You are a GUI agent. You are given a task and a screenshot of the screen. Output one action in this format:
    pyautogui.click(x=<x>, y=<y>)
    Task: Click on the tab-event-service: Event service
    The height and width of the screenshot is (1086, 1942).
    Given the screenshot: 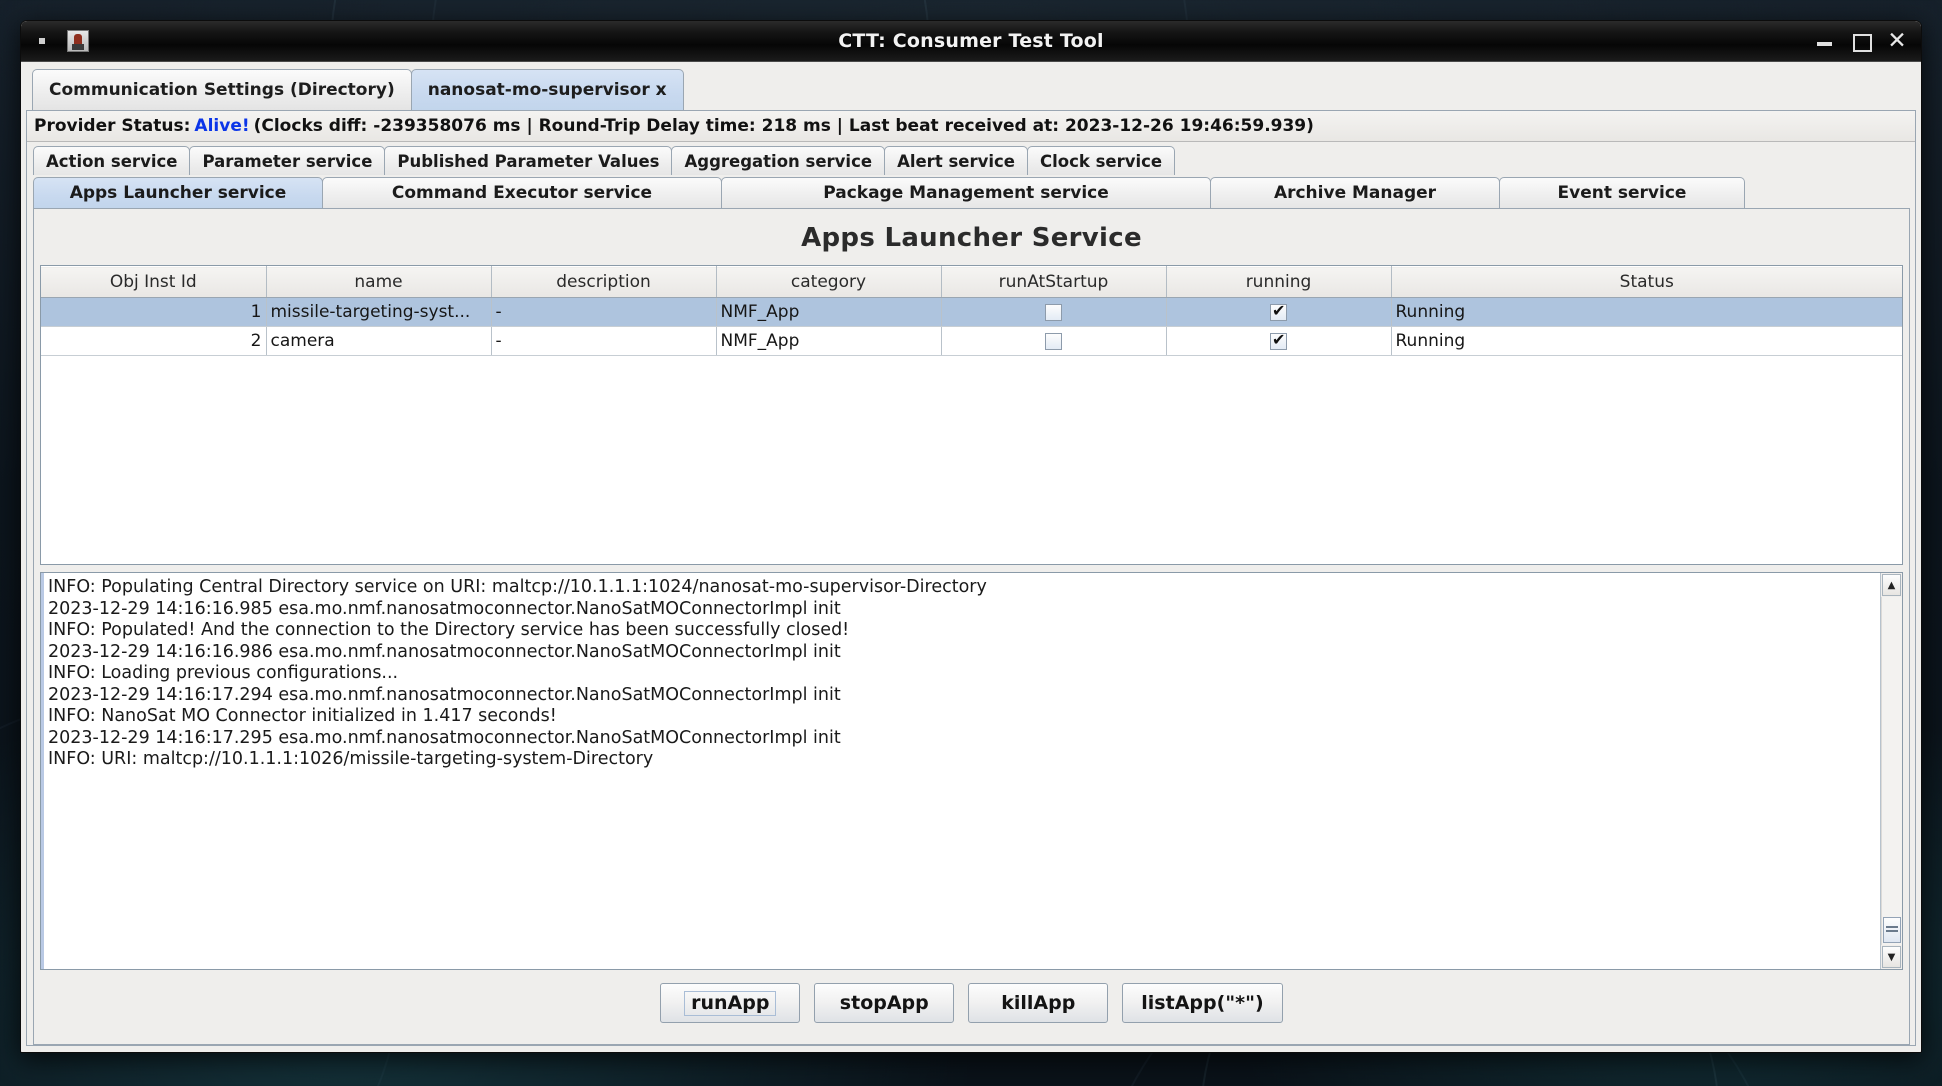 What is the action you would take?
    pyautogui.click(x=1622, y=192)
    